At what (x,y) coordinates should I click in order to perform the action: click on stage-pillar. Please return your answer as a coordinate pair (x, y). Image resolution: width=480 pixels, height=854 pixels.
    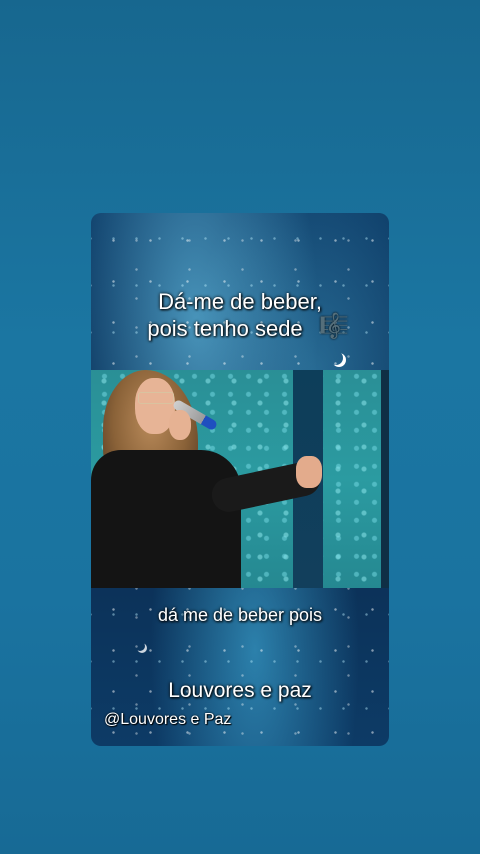
    Looking at the image, I should click on (385, 479).